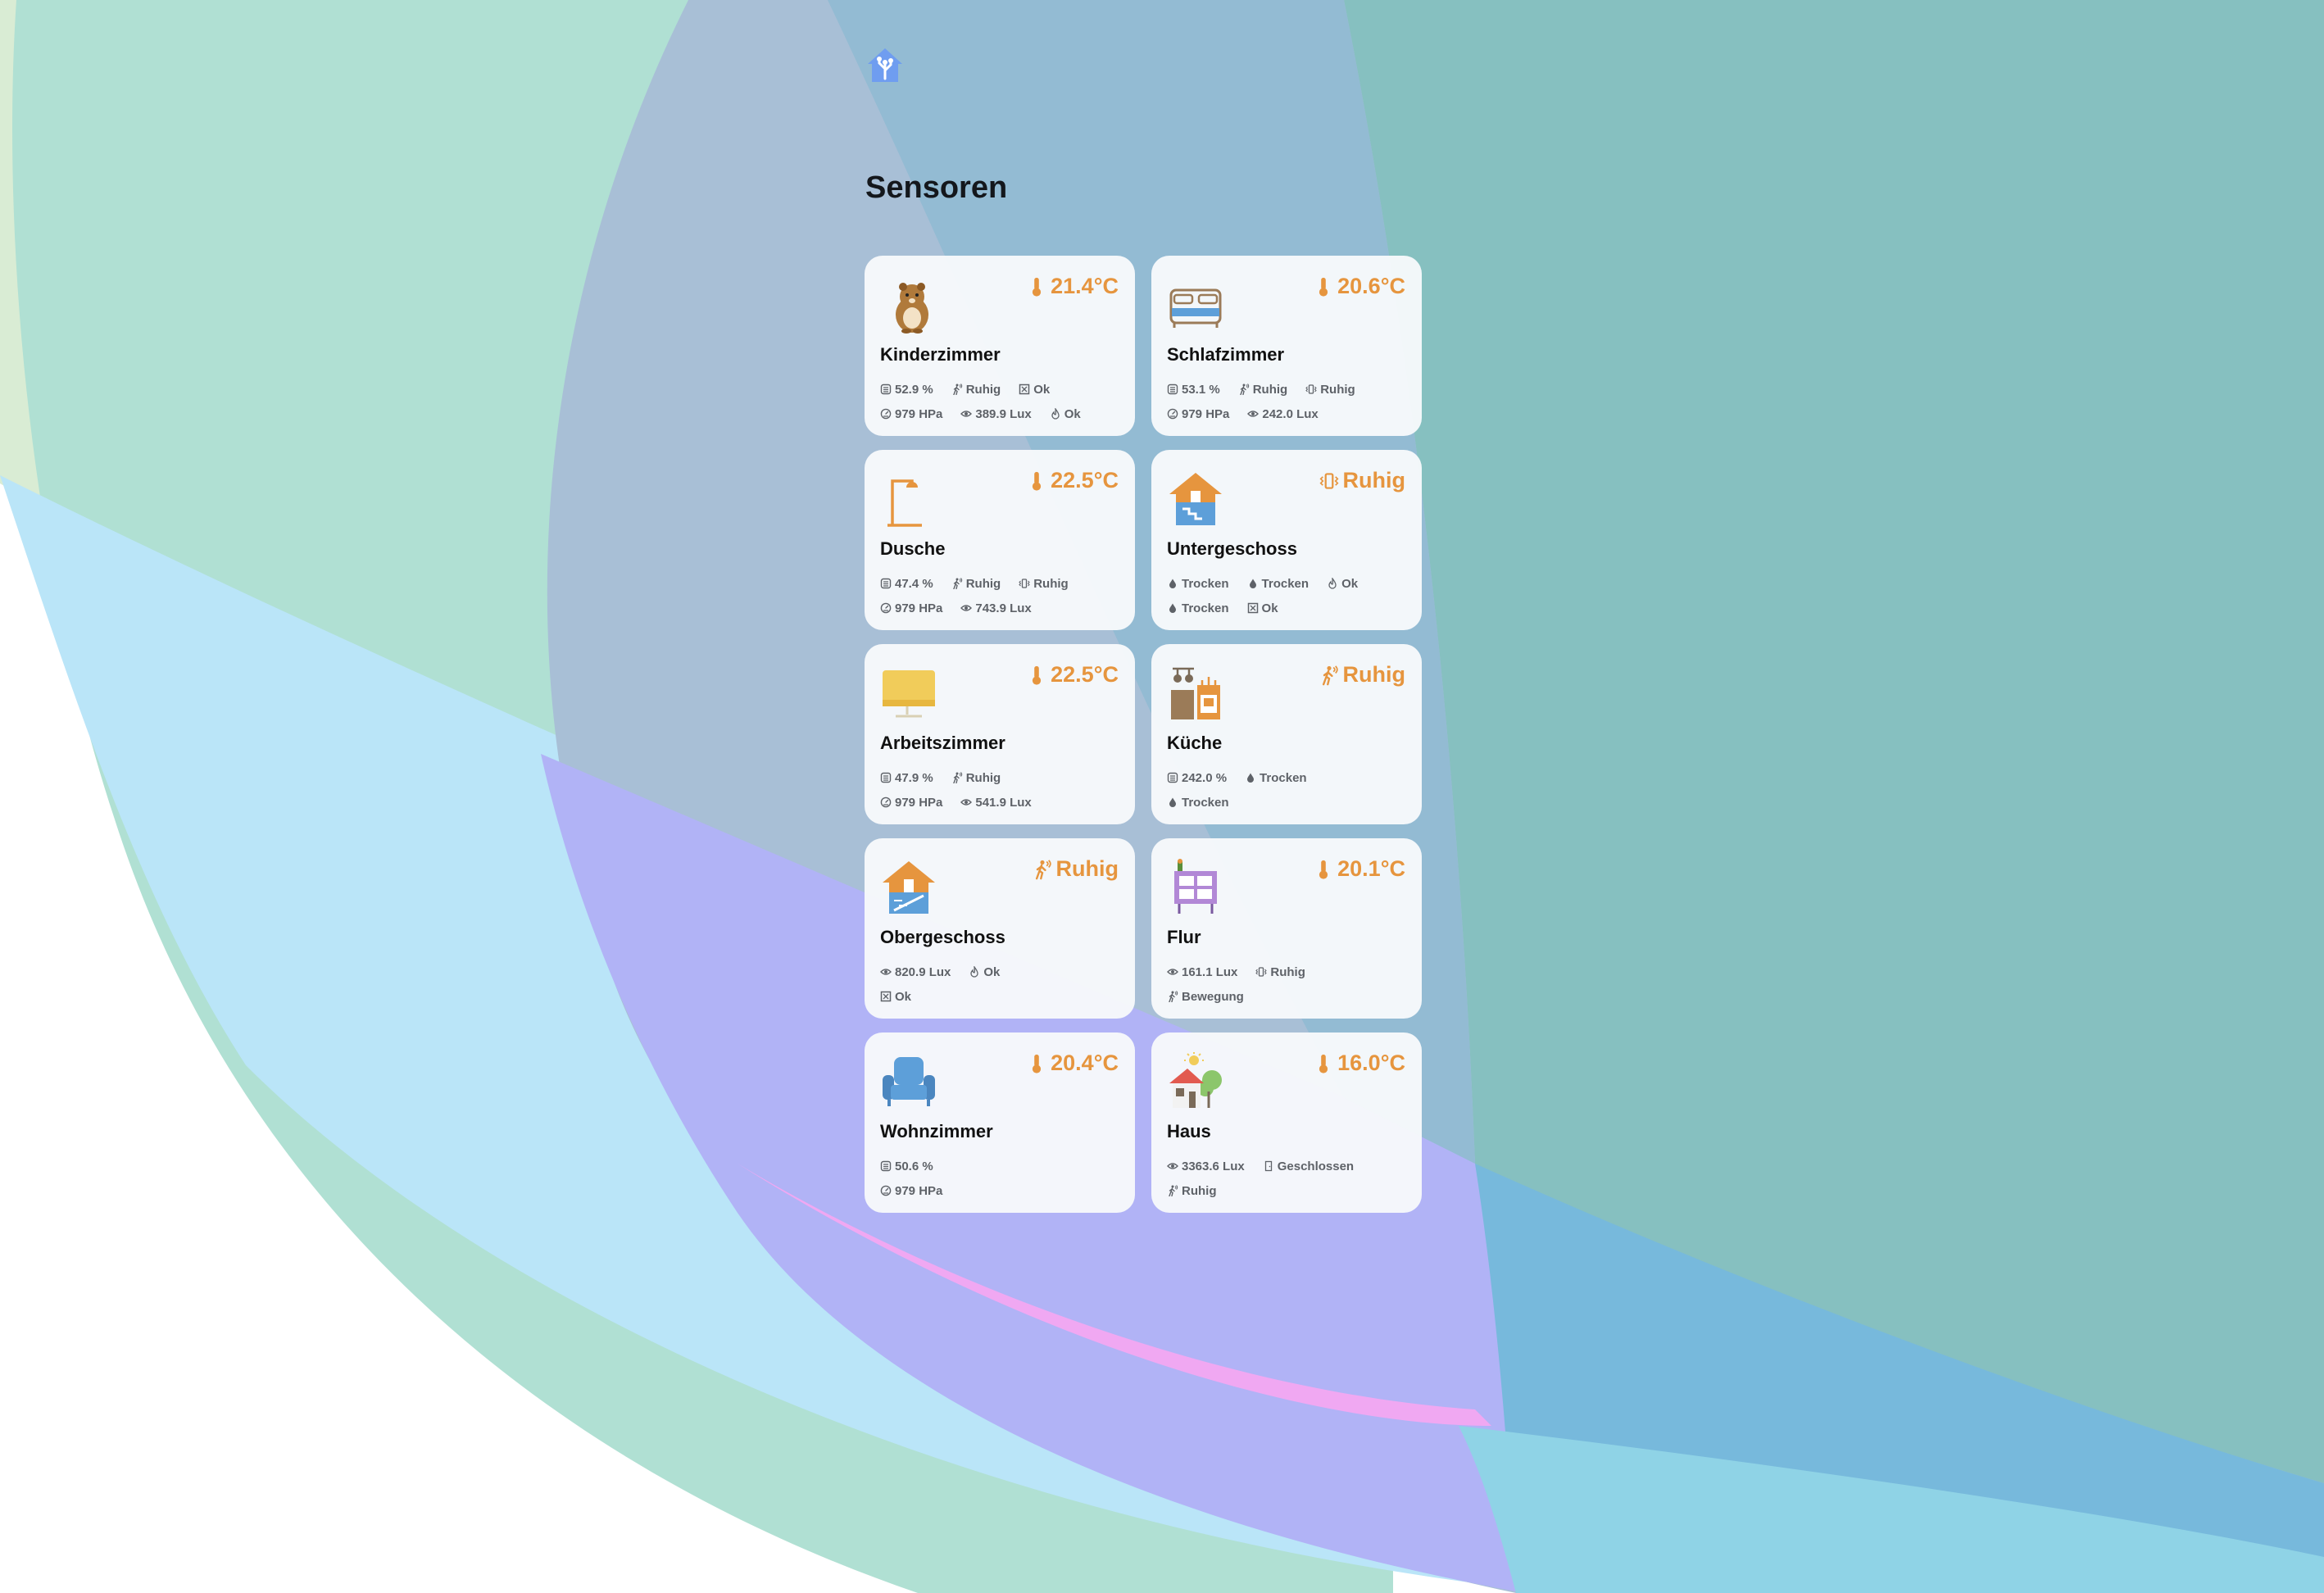 The height and width of the screenshot is (1593, 2324). Describe the element at coordinates (996, 608) in the screenshot. I see `sensor-chip: 743.9 Lux` at that location.